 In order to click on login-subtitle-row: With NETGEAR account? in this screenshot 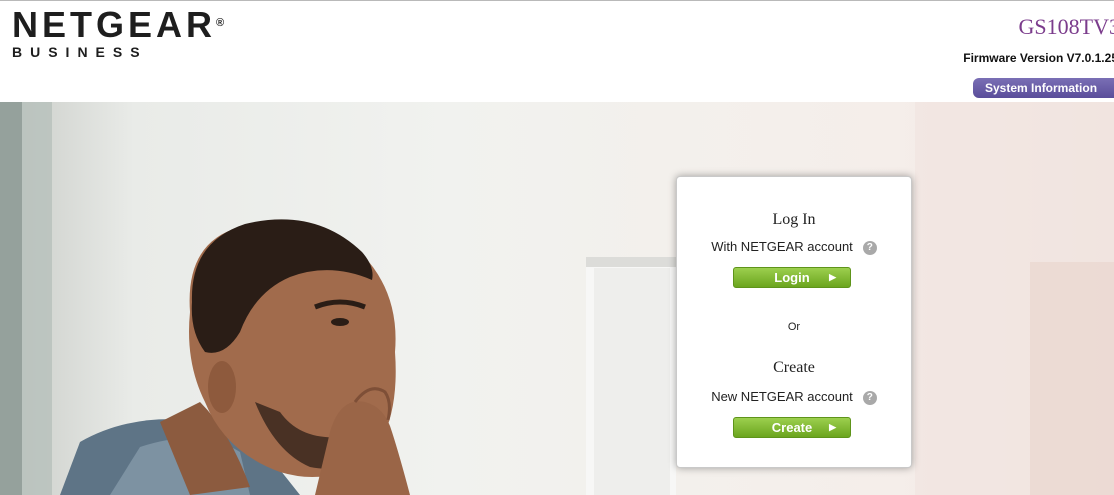, I will do `click(794, 247)`.